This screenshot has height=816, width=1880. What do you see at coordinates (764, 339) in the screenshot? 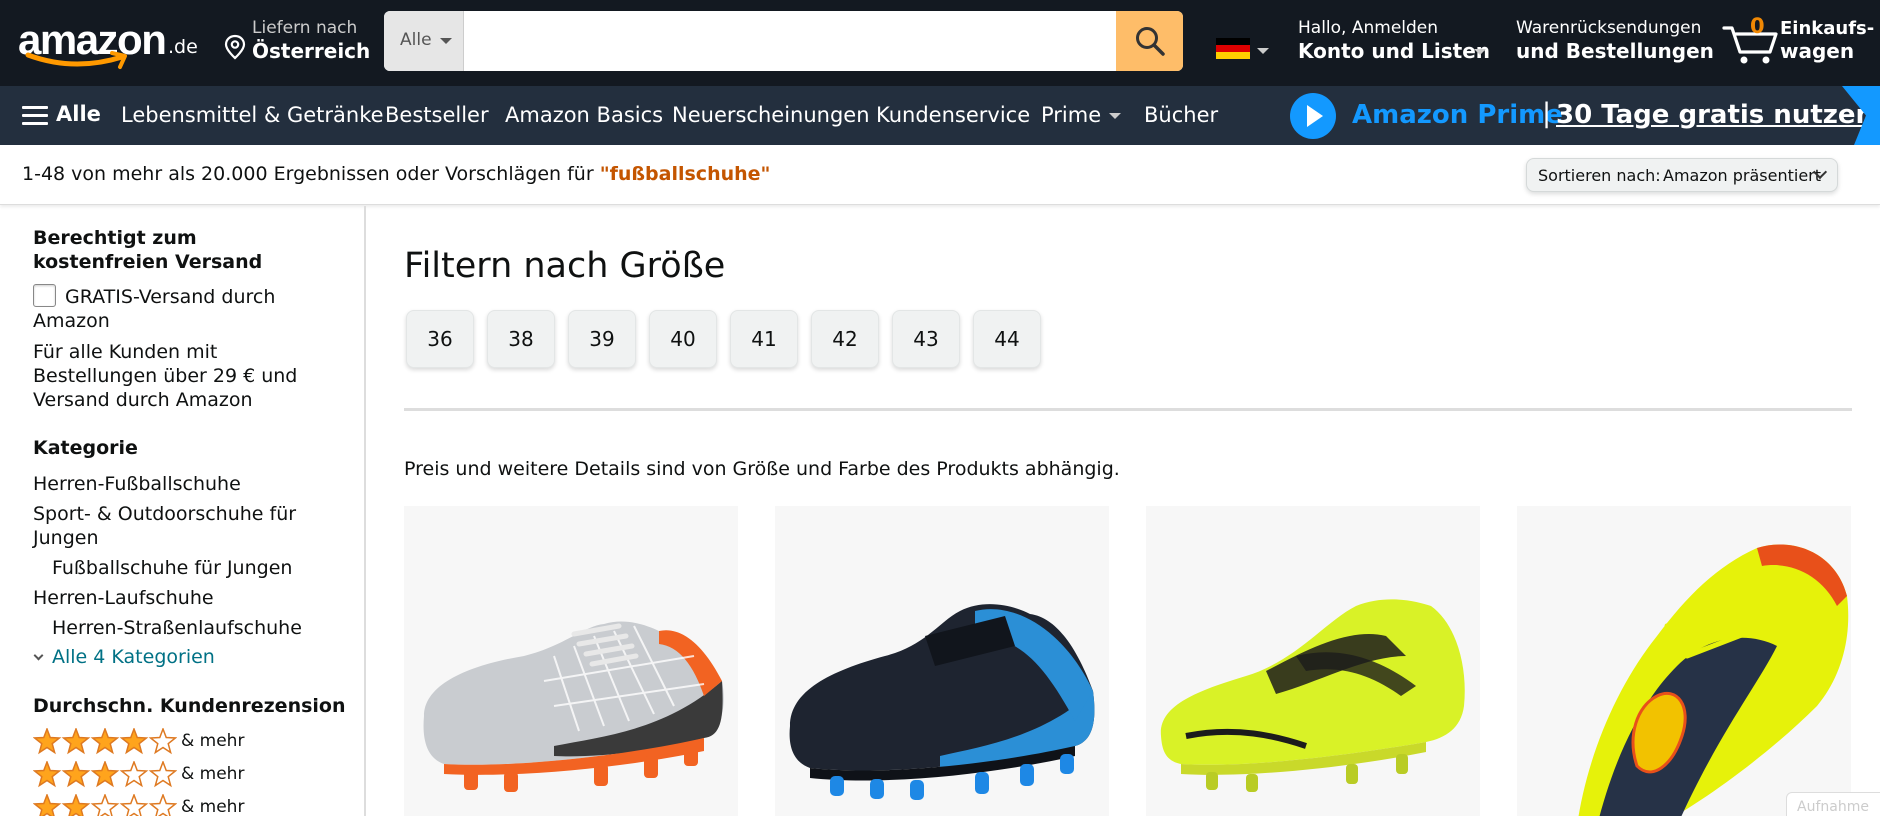
I see `size-button: 41` at bounding box center [764, 339].